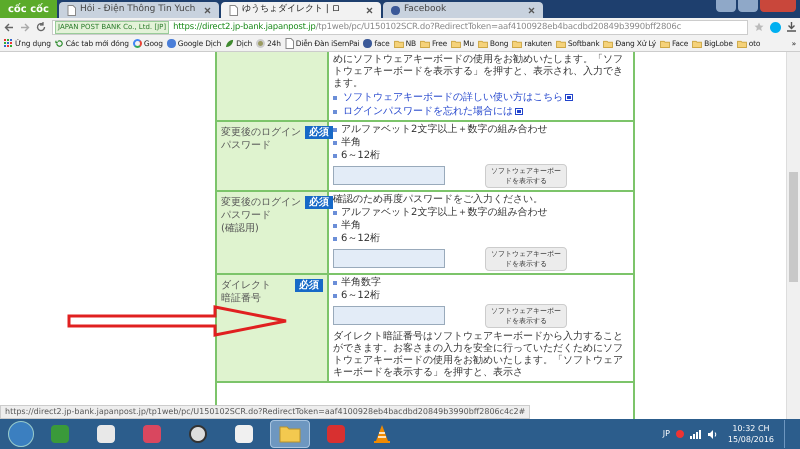  Describe the element at coordinates (751, 428) in the screenshot. I see `clock-time: 10:32 CH` at that location.